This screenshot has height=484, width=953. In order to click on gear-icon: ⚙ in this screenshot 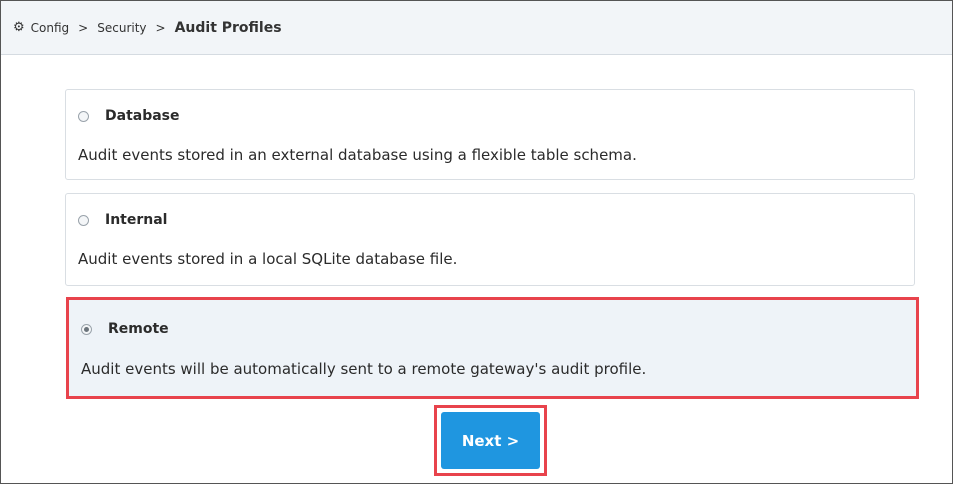, I will do `click(19, 27)`.